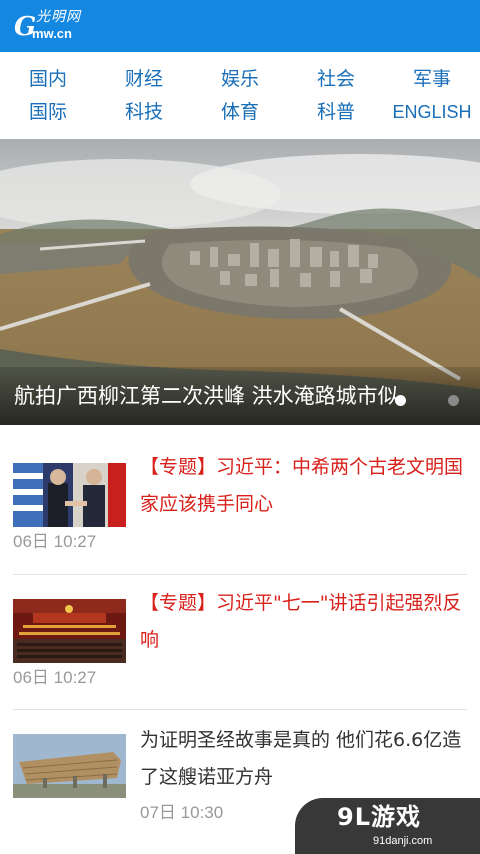 This screenshot has width=480, height=854. Describe the element at coordinates (69, 766) in the screenshot. I see `photo-wooden-ark-icon` at that location.